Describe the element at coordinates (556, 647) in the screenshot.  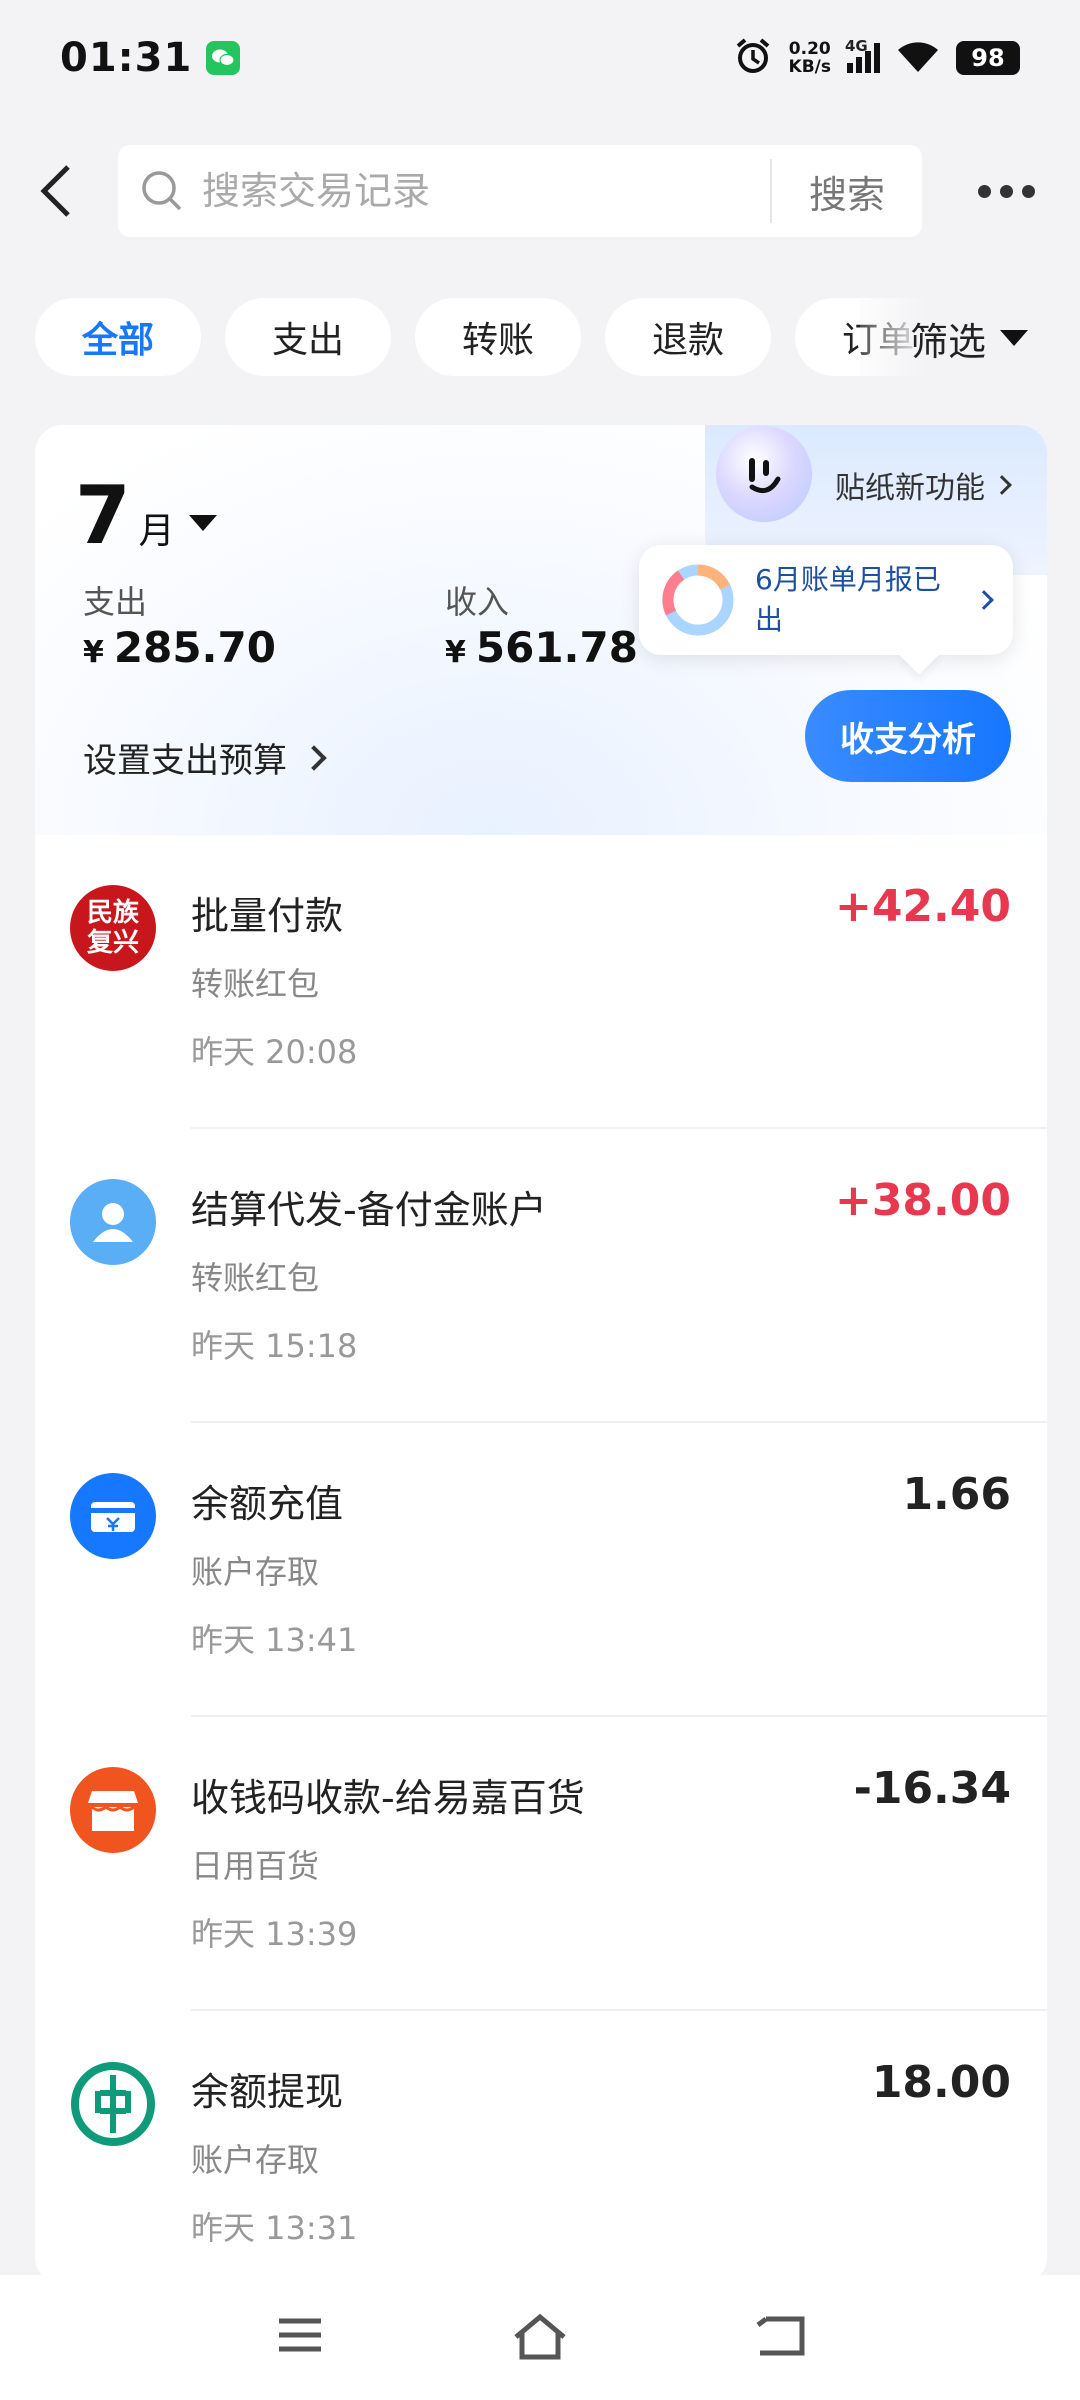
I see `income-value: 561.78` at that location.